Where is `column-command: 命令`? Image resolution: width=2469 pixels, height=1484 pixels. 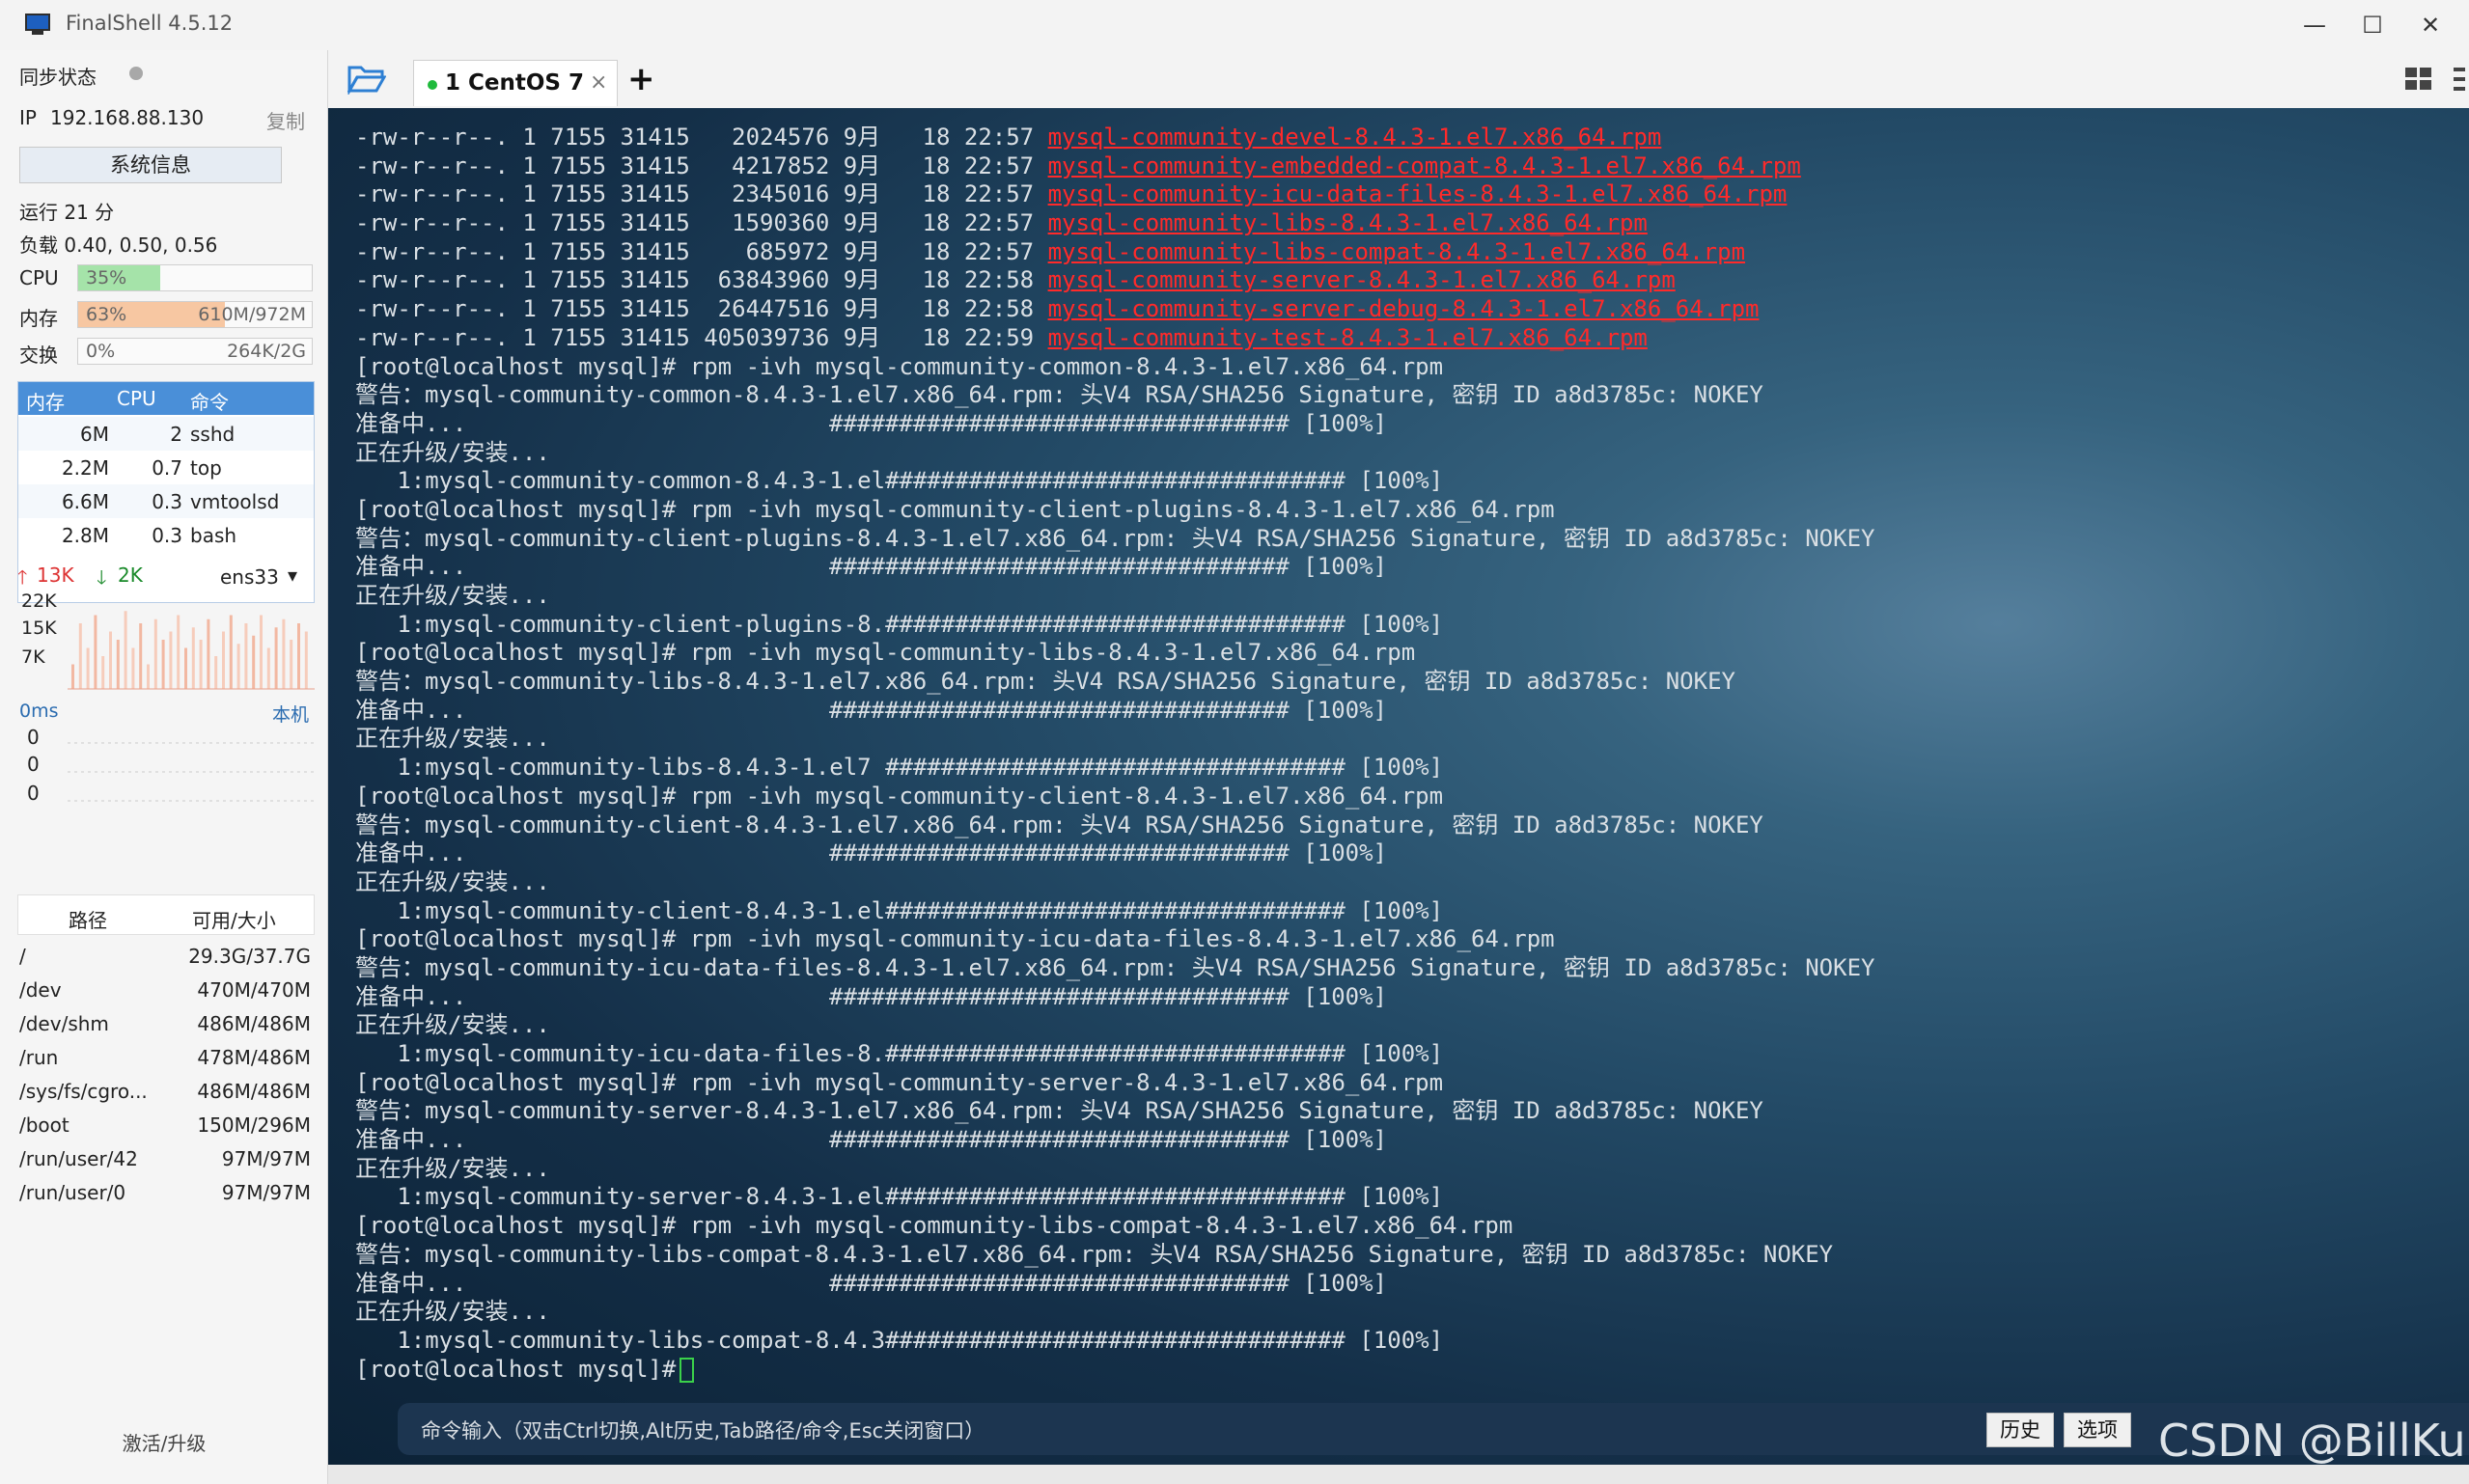
column-command: 命令 is located at coordinates (209, 401).